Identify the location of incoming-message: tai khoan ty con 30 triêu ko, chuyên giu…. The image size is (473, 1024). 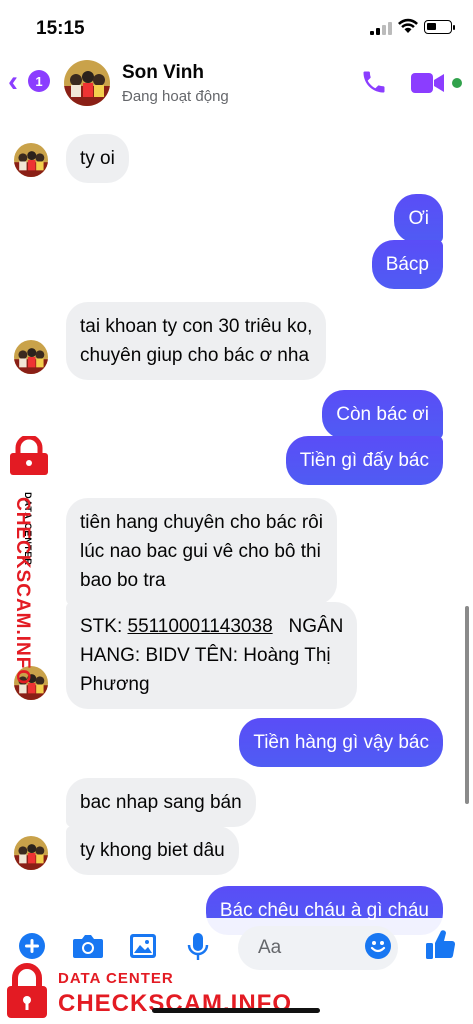
(196, 341).